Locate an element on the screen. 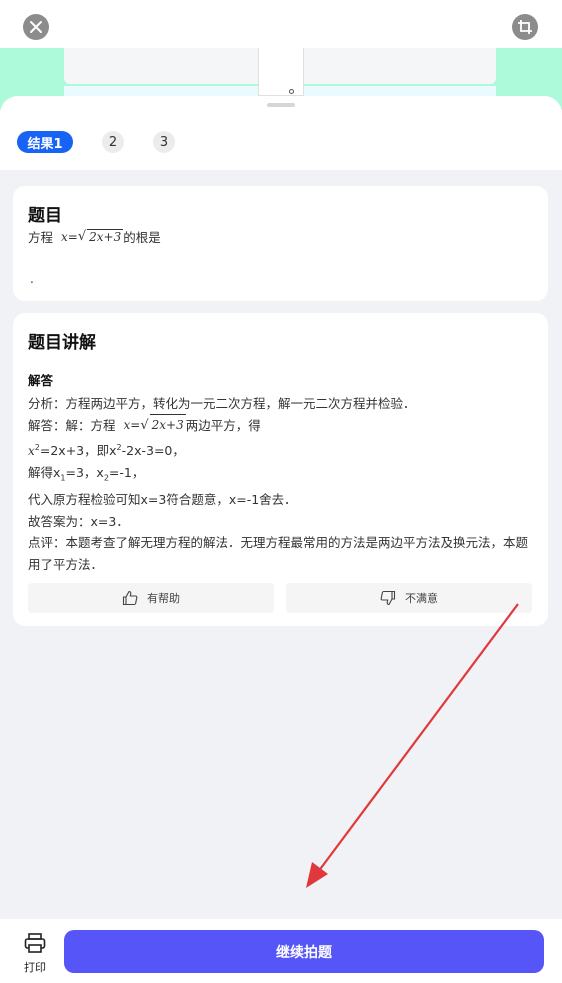  thumbs-down-icon is located at coordinates (388, 598).